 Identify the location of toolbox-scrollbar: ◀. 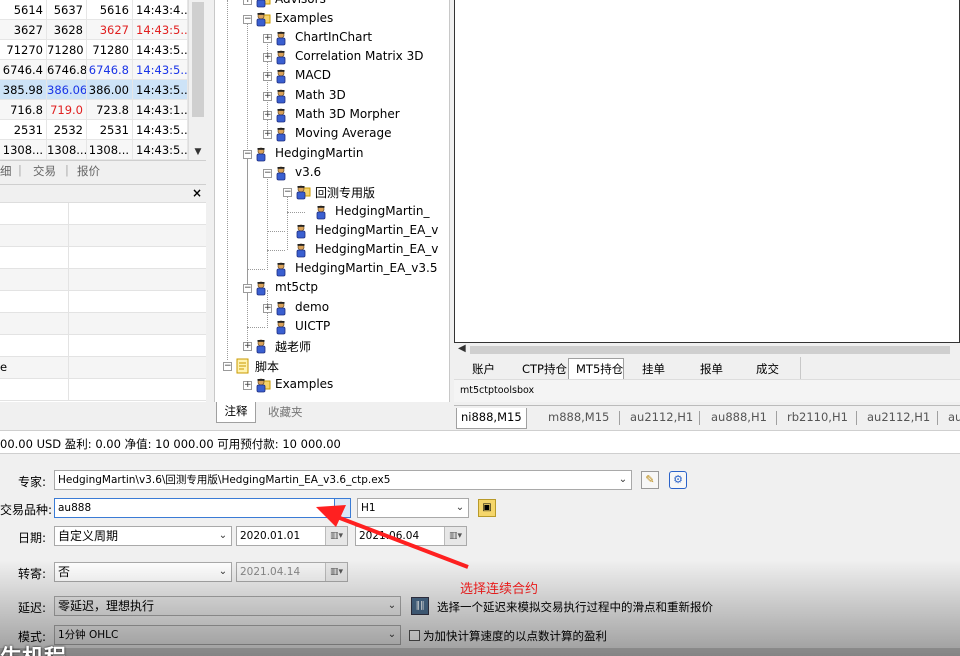
(707, 350).